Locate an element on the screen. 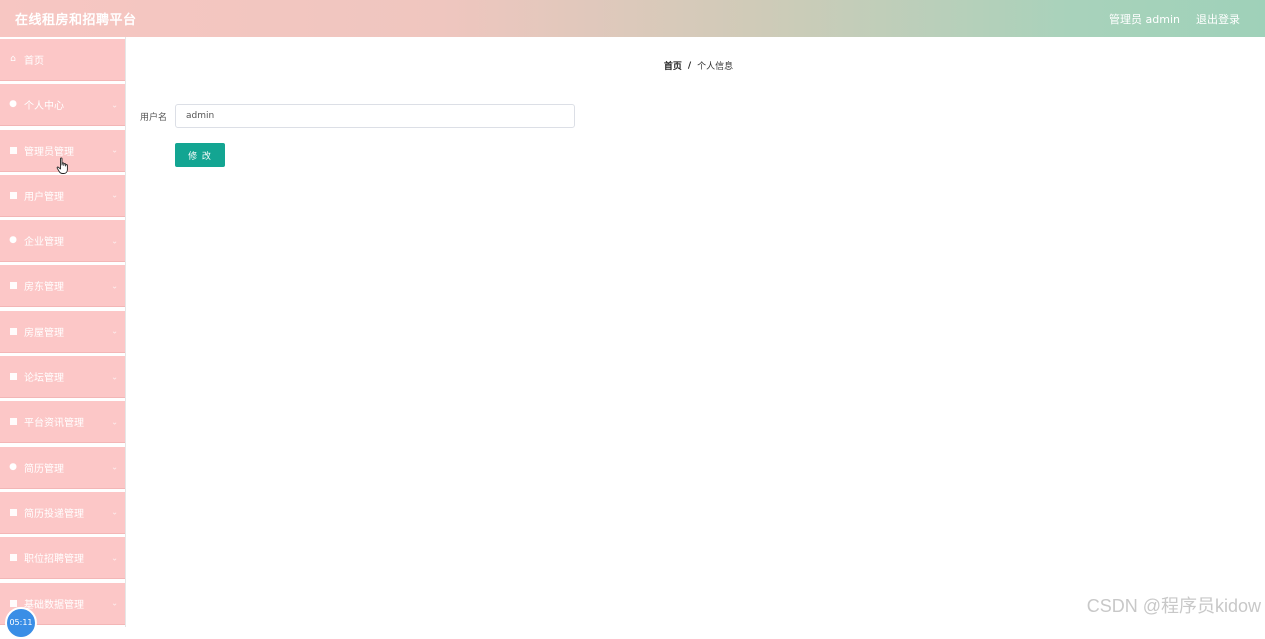 Image resolution: width=1265 pixels, height=639 pixels. location-icon: ● is located at coordinates (13, 240).